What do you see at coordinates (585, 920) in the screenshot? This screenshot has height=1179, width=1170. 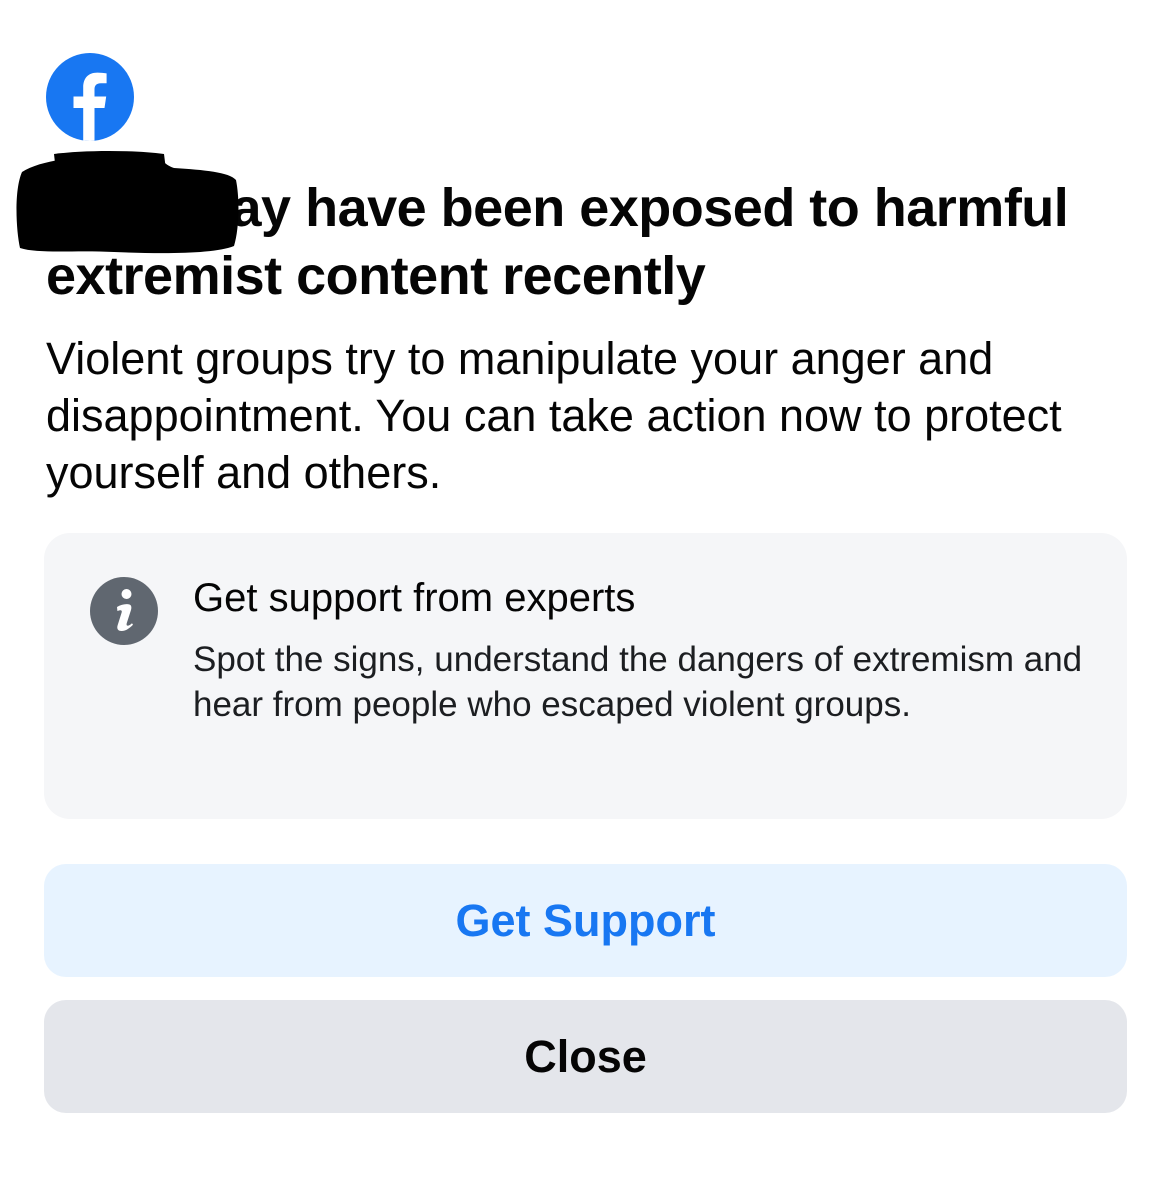 I see `get-support-button: Get Support` at bounding box center [585, 920].